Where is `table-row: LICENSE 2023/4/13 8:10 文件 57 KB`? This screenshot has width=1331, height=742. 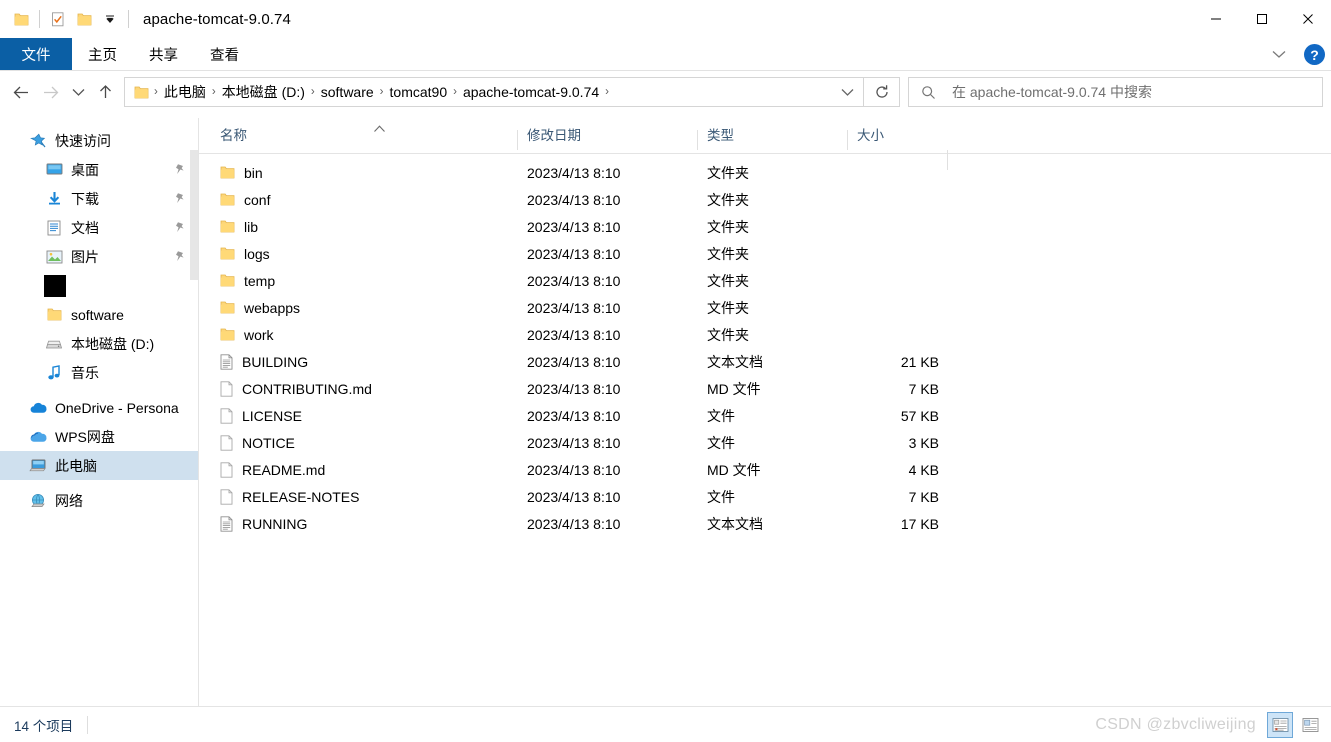
table-row: LICENSE 2023/4/13 8:10 文件 57 KB is located at coordinates (765, 415).